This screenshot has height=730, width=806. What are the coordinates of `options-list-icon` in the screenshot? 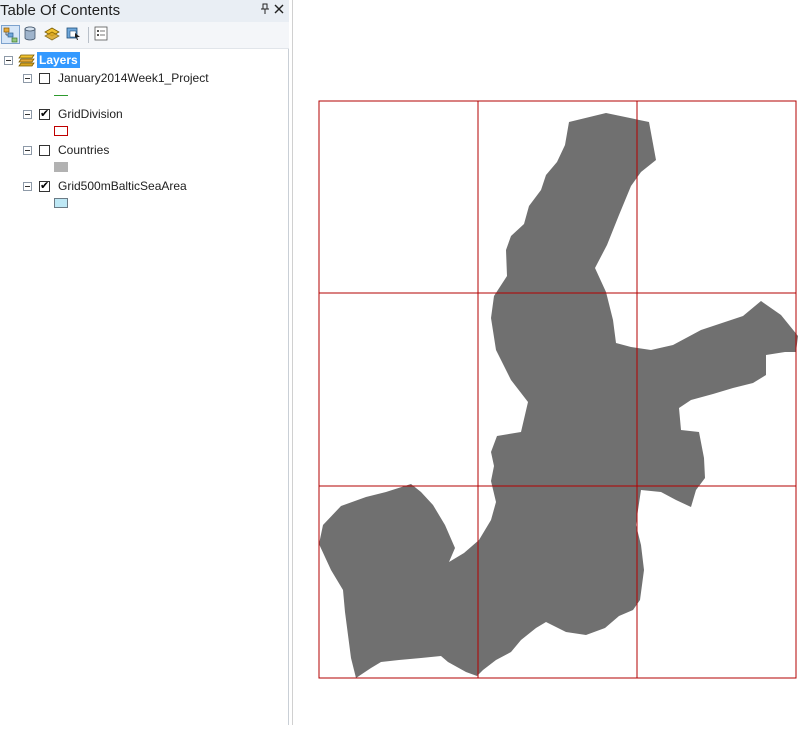 It's located at (101, 33).